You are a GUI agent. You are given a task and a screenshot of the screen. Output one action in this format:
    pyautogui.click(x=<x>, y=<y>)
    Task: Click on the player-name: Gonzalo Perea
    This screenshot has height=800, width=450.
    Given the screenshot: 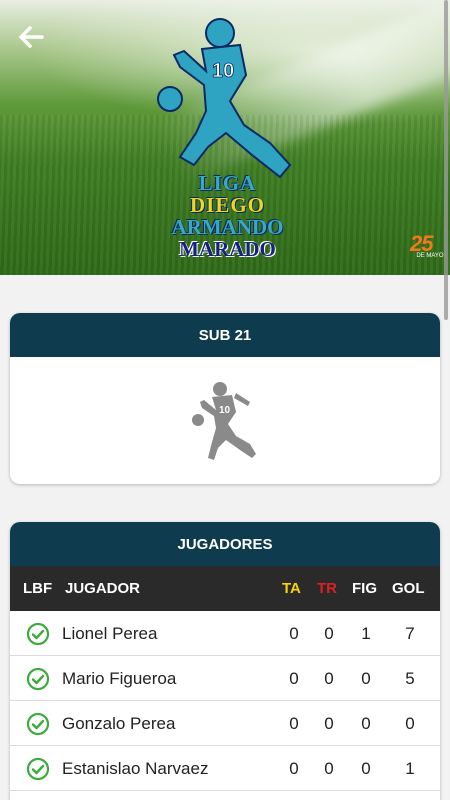 What is the action you would take?
    pyautogui.click(x=119, y=723)
    